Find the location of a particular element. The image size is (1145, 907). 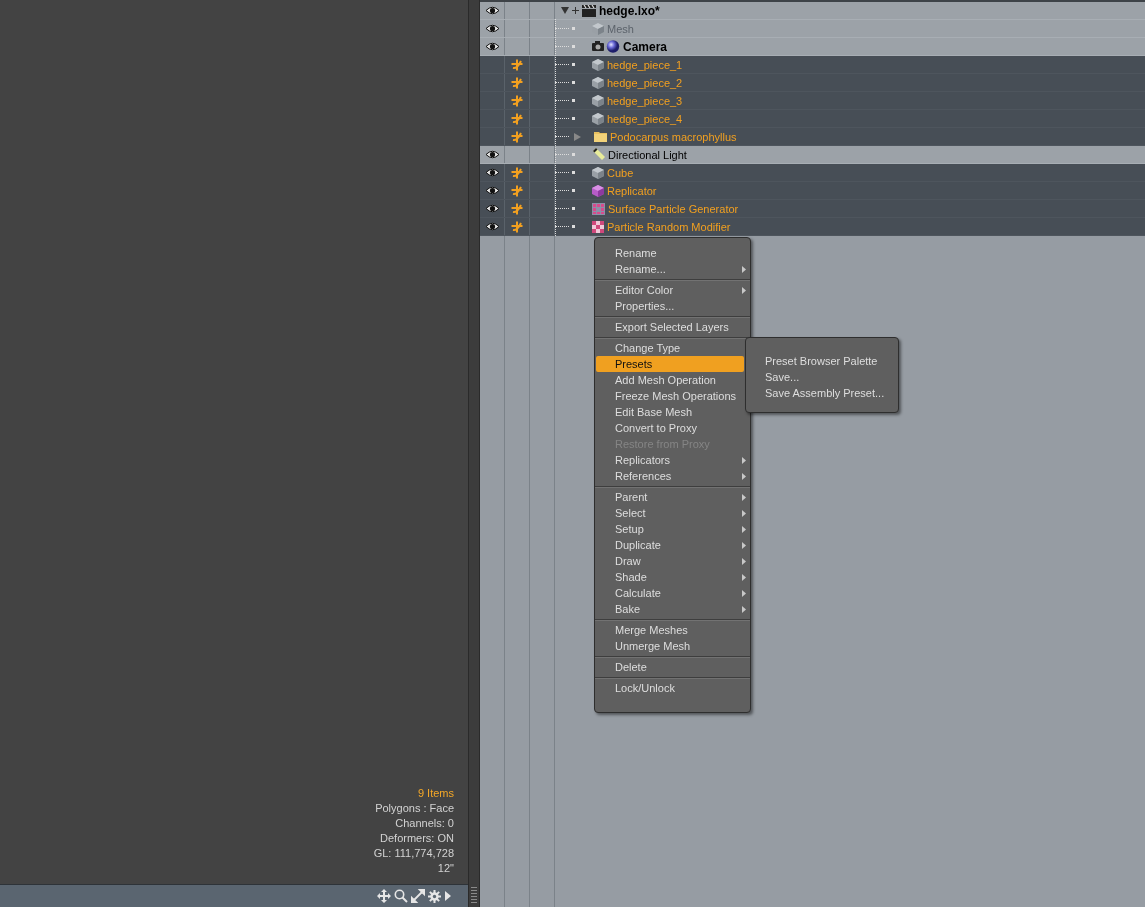

menu-item: Bake is located at coordinates (672, 609).